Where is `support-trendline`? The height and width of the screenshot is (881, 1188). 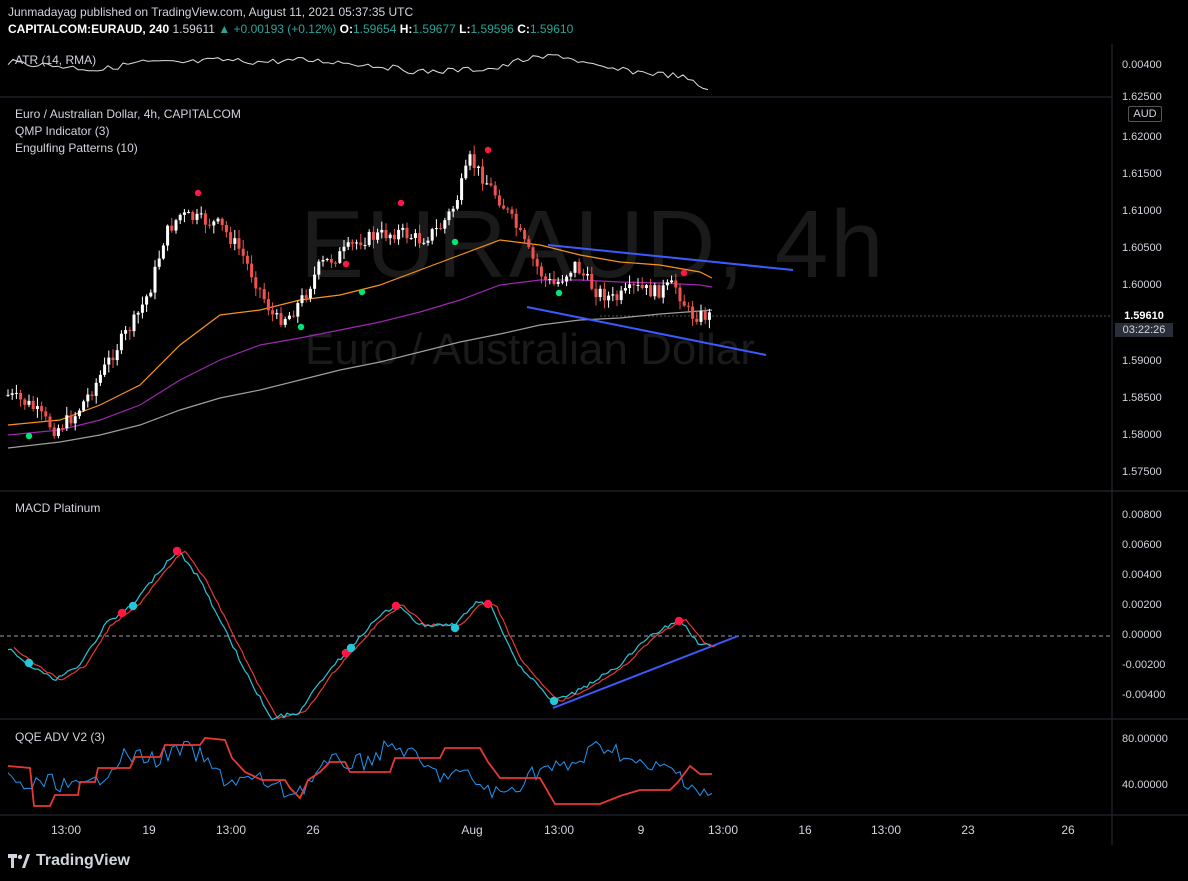 support-trendline is located at coordinates (646, 331).